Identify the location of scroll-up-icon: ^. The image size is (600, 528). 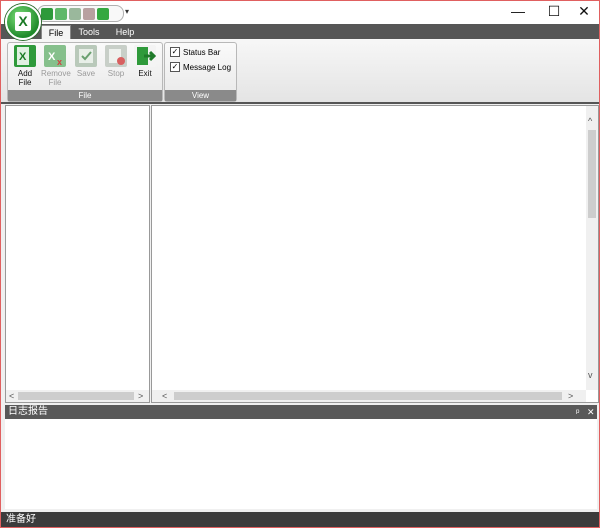
(590, 121).